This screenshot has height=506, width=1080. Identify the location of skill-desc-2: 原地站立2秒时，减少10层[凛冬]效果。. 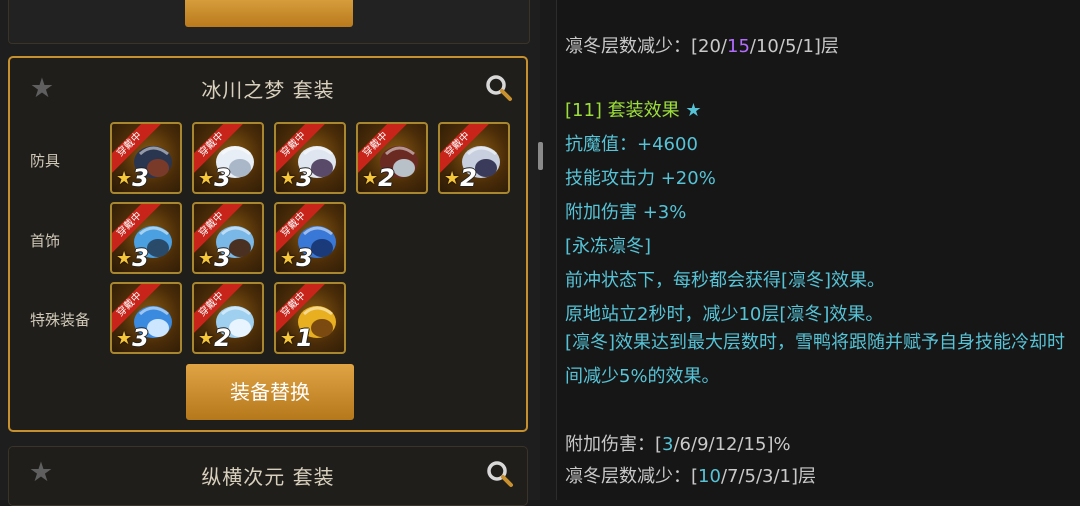
(724, 314).